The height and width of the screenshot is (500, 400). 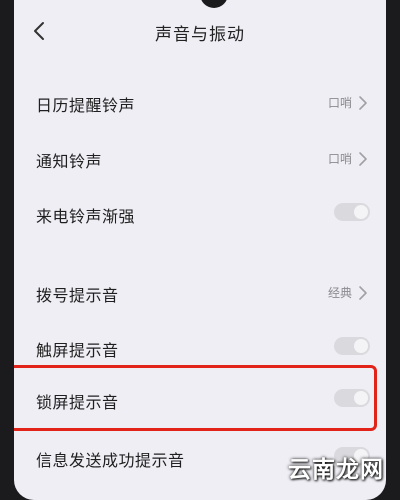 What do you see at coordinates (200, 213) in the screenshot?
I see `setting-incoming-ring-crescendo: 来电铃声渐强` at bounding box center [200, 213].